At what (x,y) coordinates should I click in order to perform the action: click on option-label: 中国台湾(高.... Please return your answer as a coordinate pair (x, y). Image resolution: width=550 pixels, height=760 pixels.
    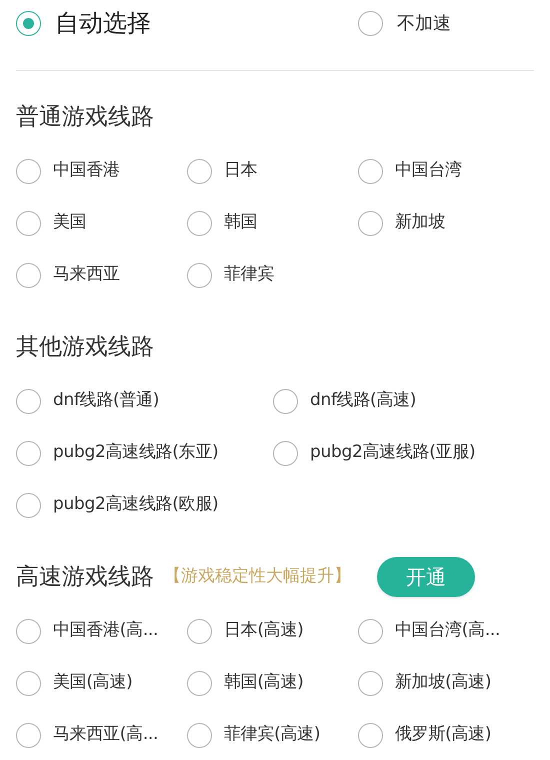
    Looking at the image, I should click on (447, 630).